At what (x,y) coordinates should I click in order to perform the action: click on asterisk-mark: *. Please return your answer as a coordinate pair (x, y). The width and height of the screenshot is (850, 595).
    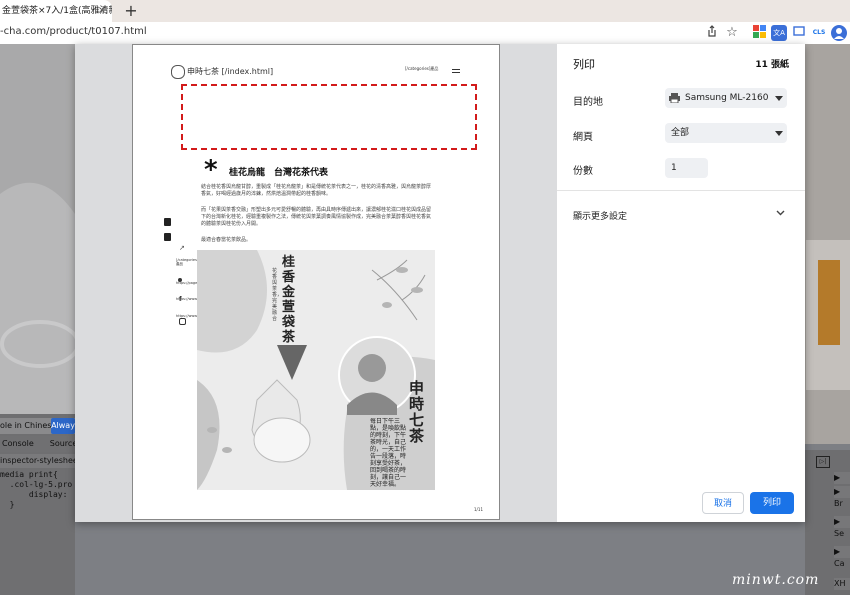
    Looking at the image, I should click on (211, 170).